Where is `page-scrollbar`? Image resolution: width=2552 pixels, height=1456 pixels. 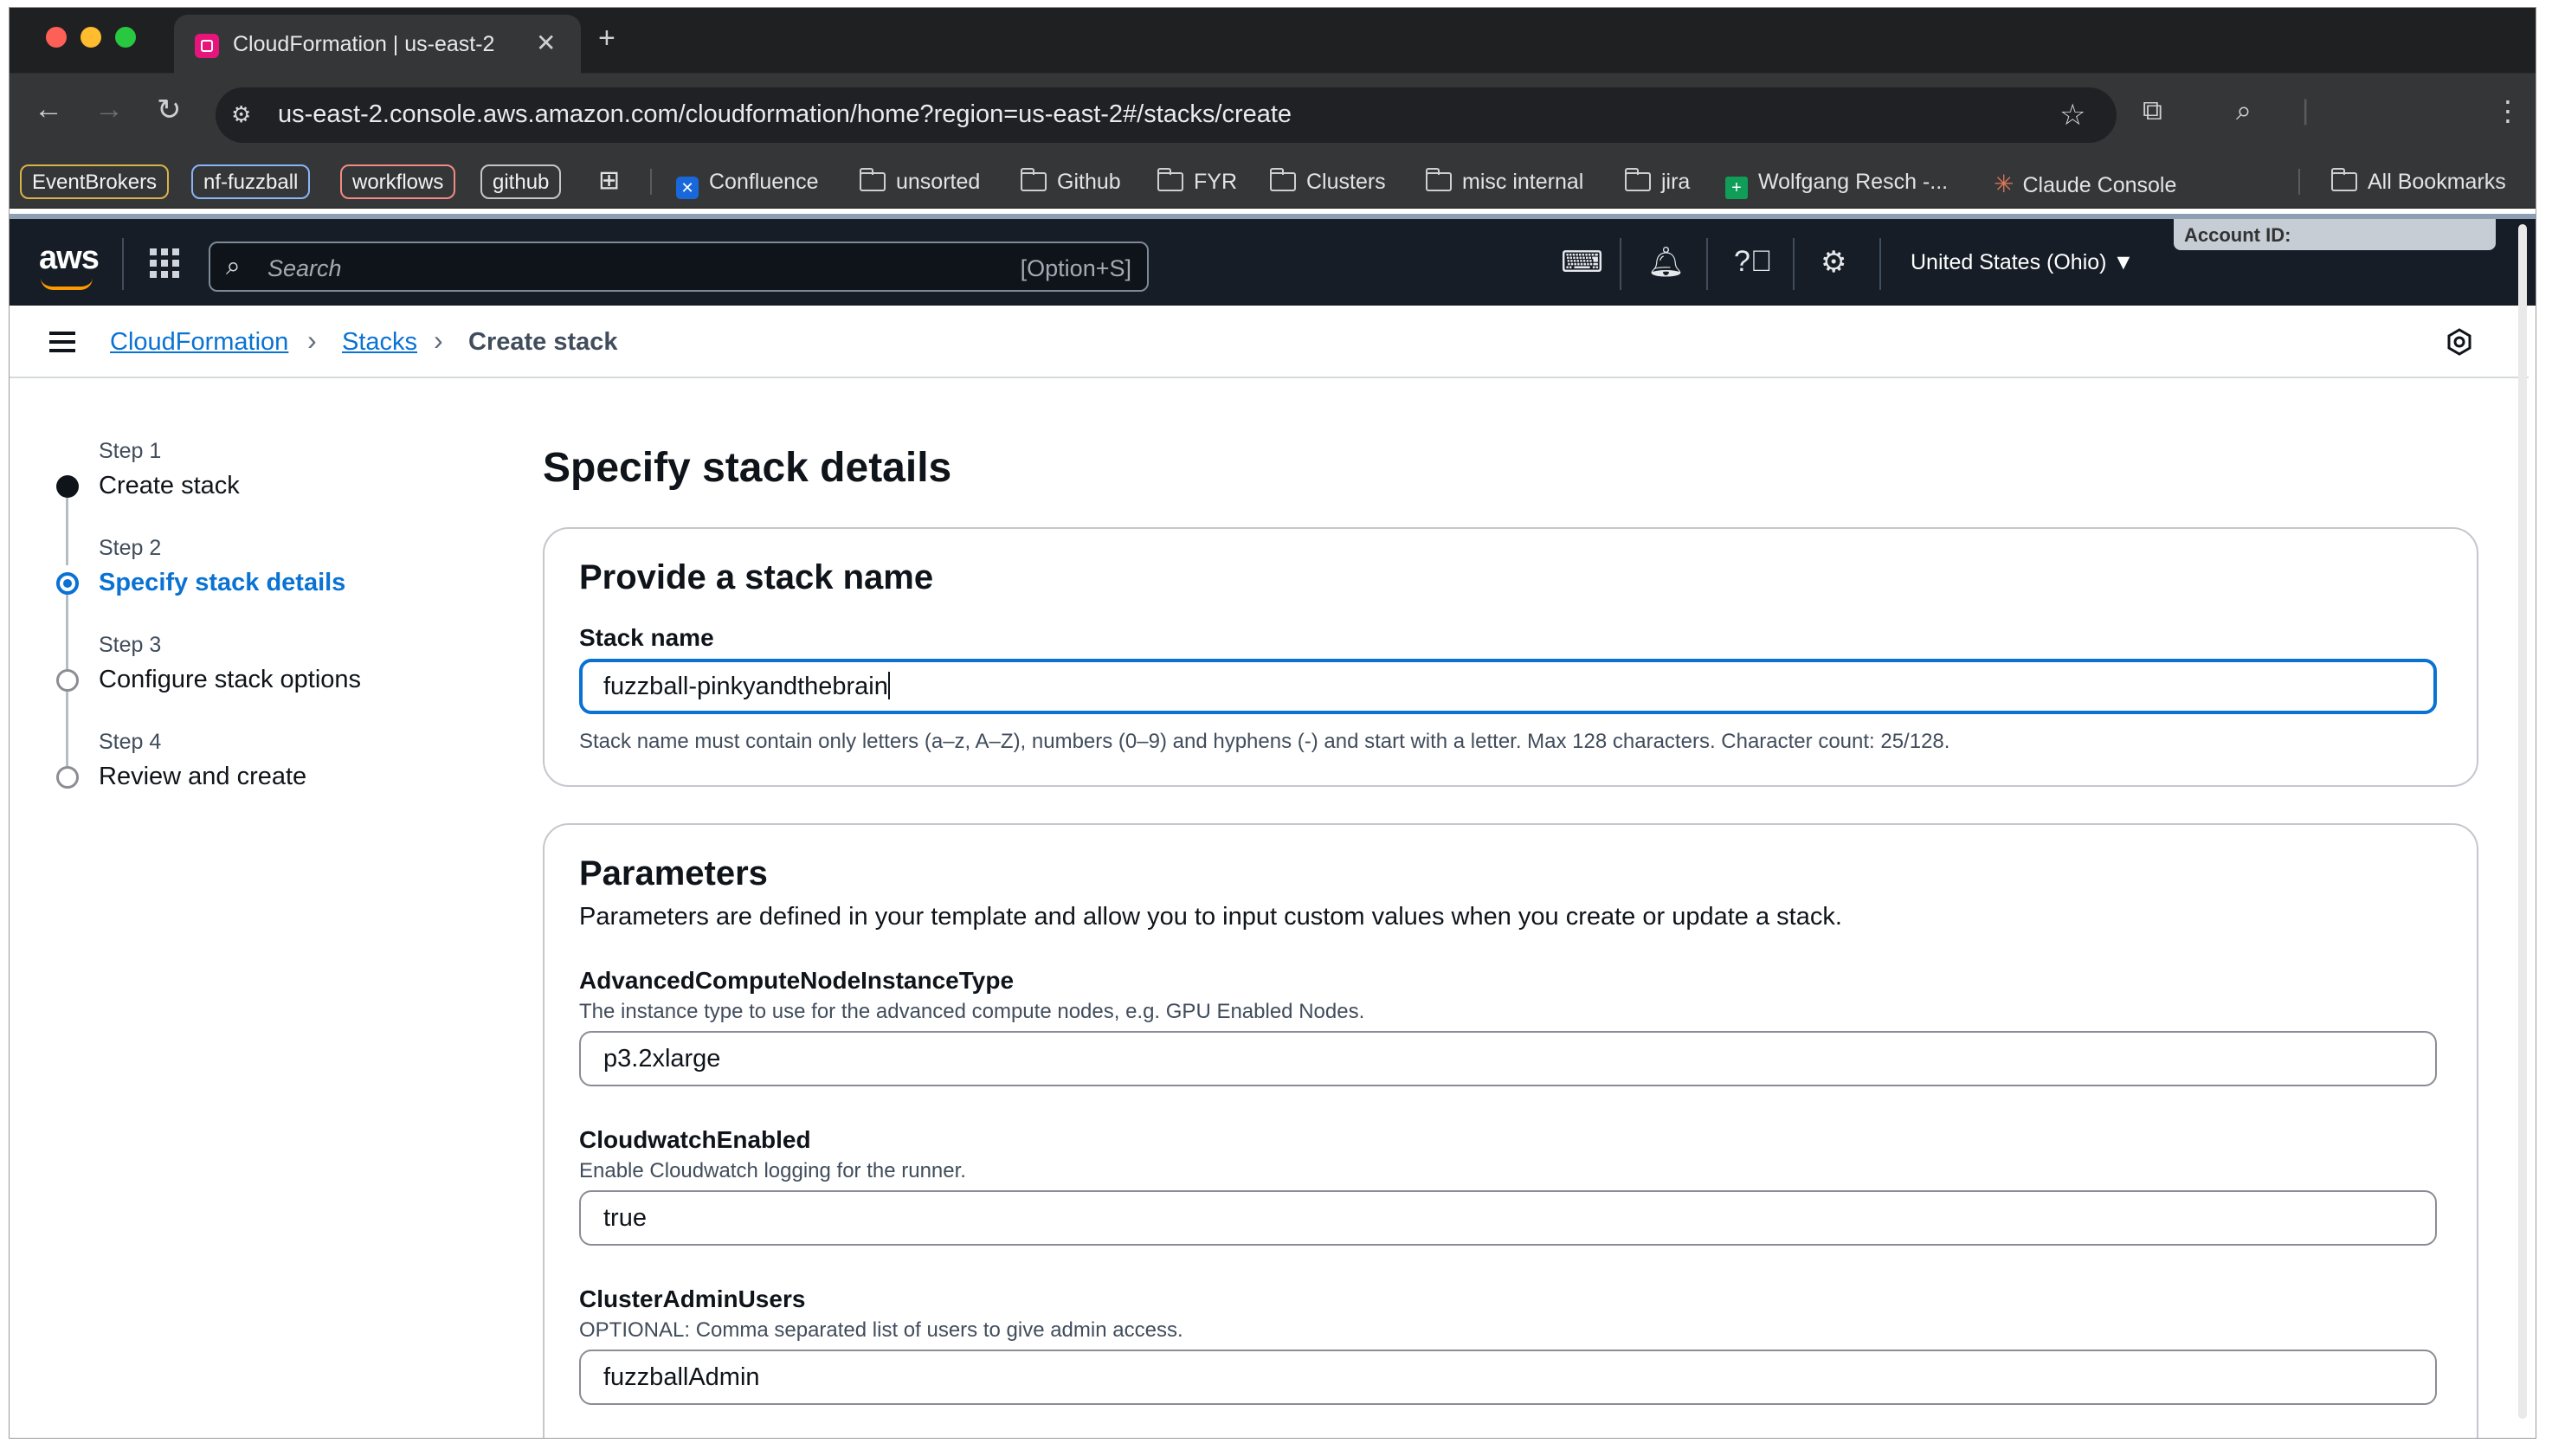 page-scrollbar is located at coordinates (2522, 821).